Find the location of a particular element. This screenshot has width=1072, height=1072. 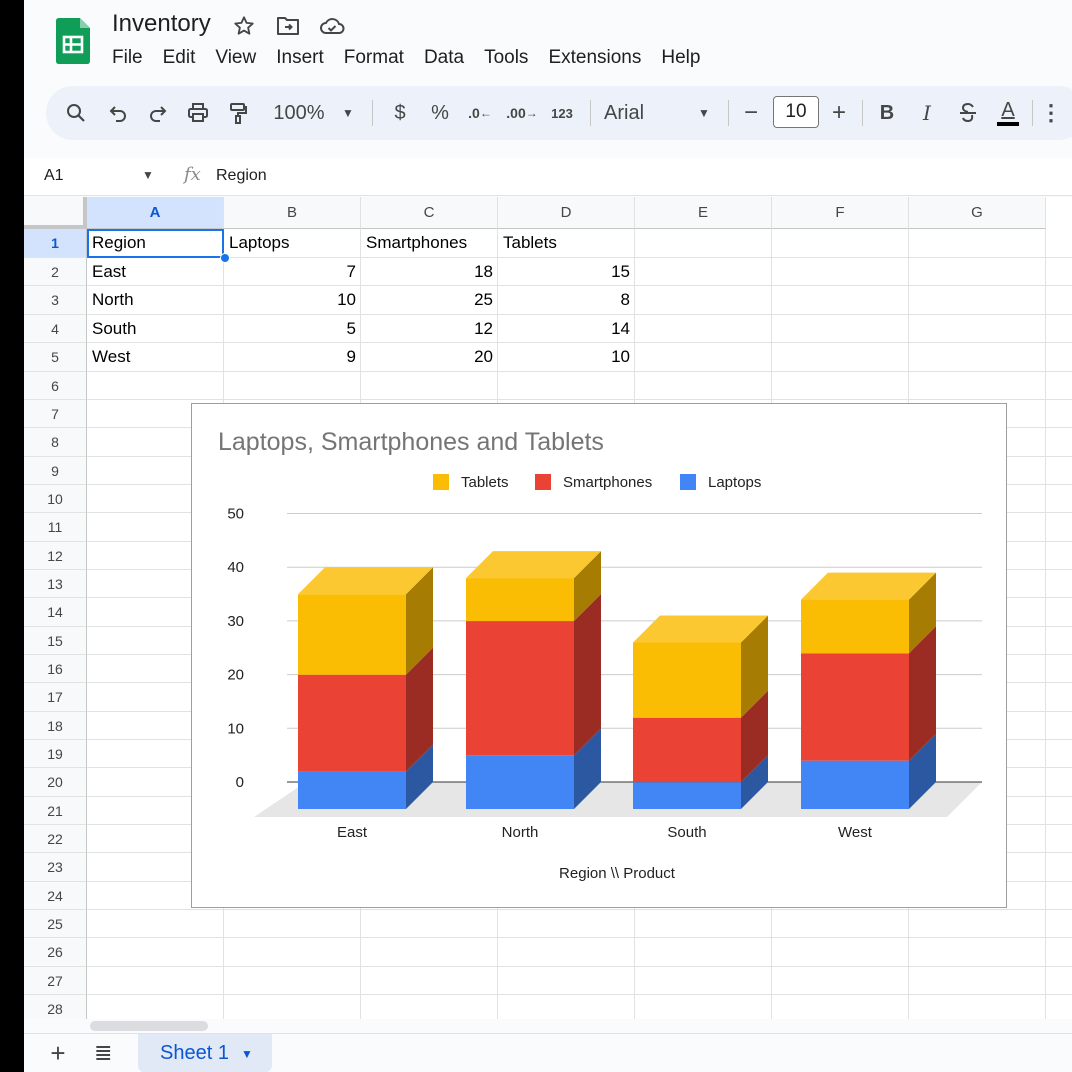

cell-d5: 10 is located at coordinates (566, 357).